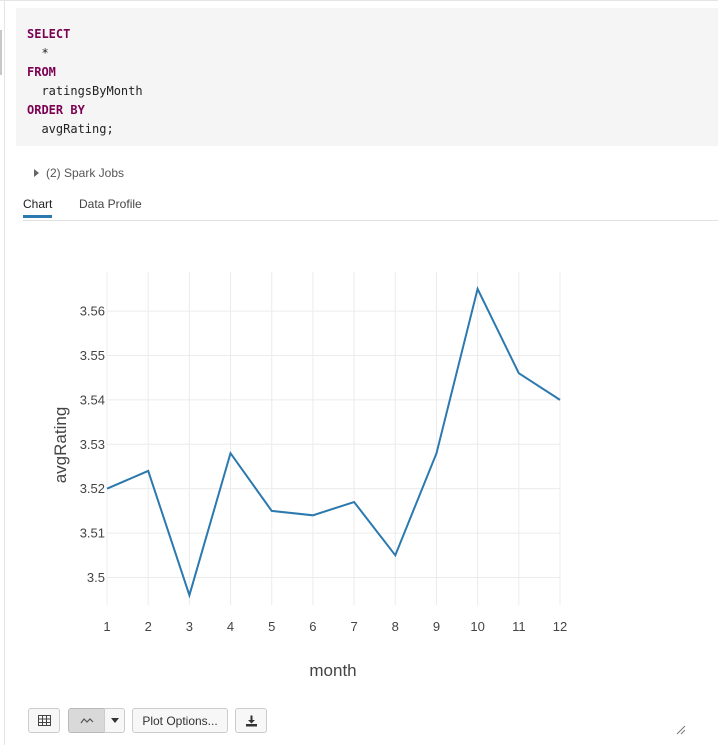 The width and height of the screenshot is (718, 745). Describe the element at coordinates (92, 488) in the screenshot. I see `y-tick-label: 3.52` at that location.